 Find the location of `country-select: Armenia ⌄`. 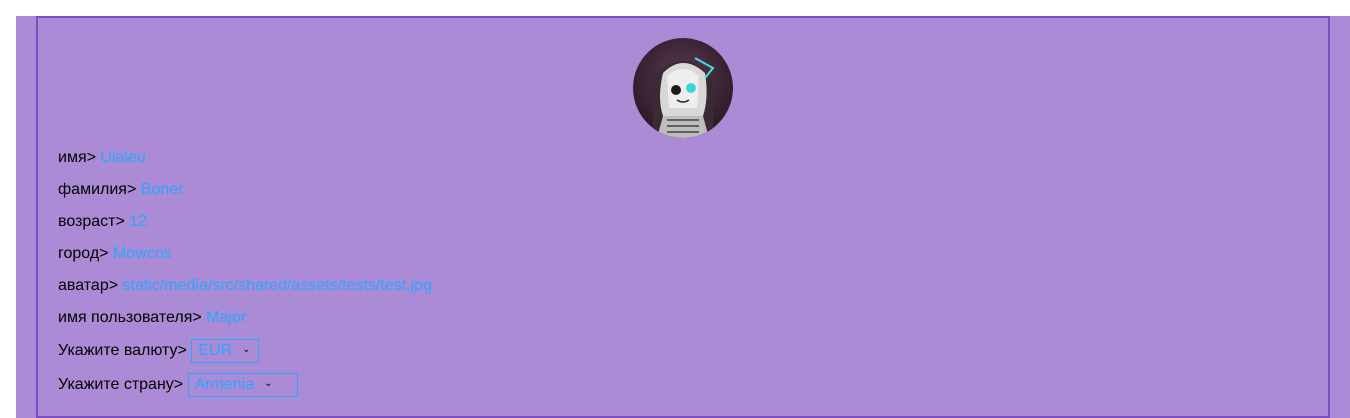

country-select: Armenia ⌄ is located at coordinates (242, 385).